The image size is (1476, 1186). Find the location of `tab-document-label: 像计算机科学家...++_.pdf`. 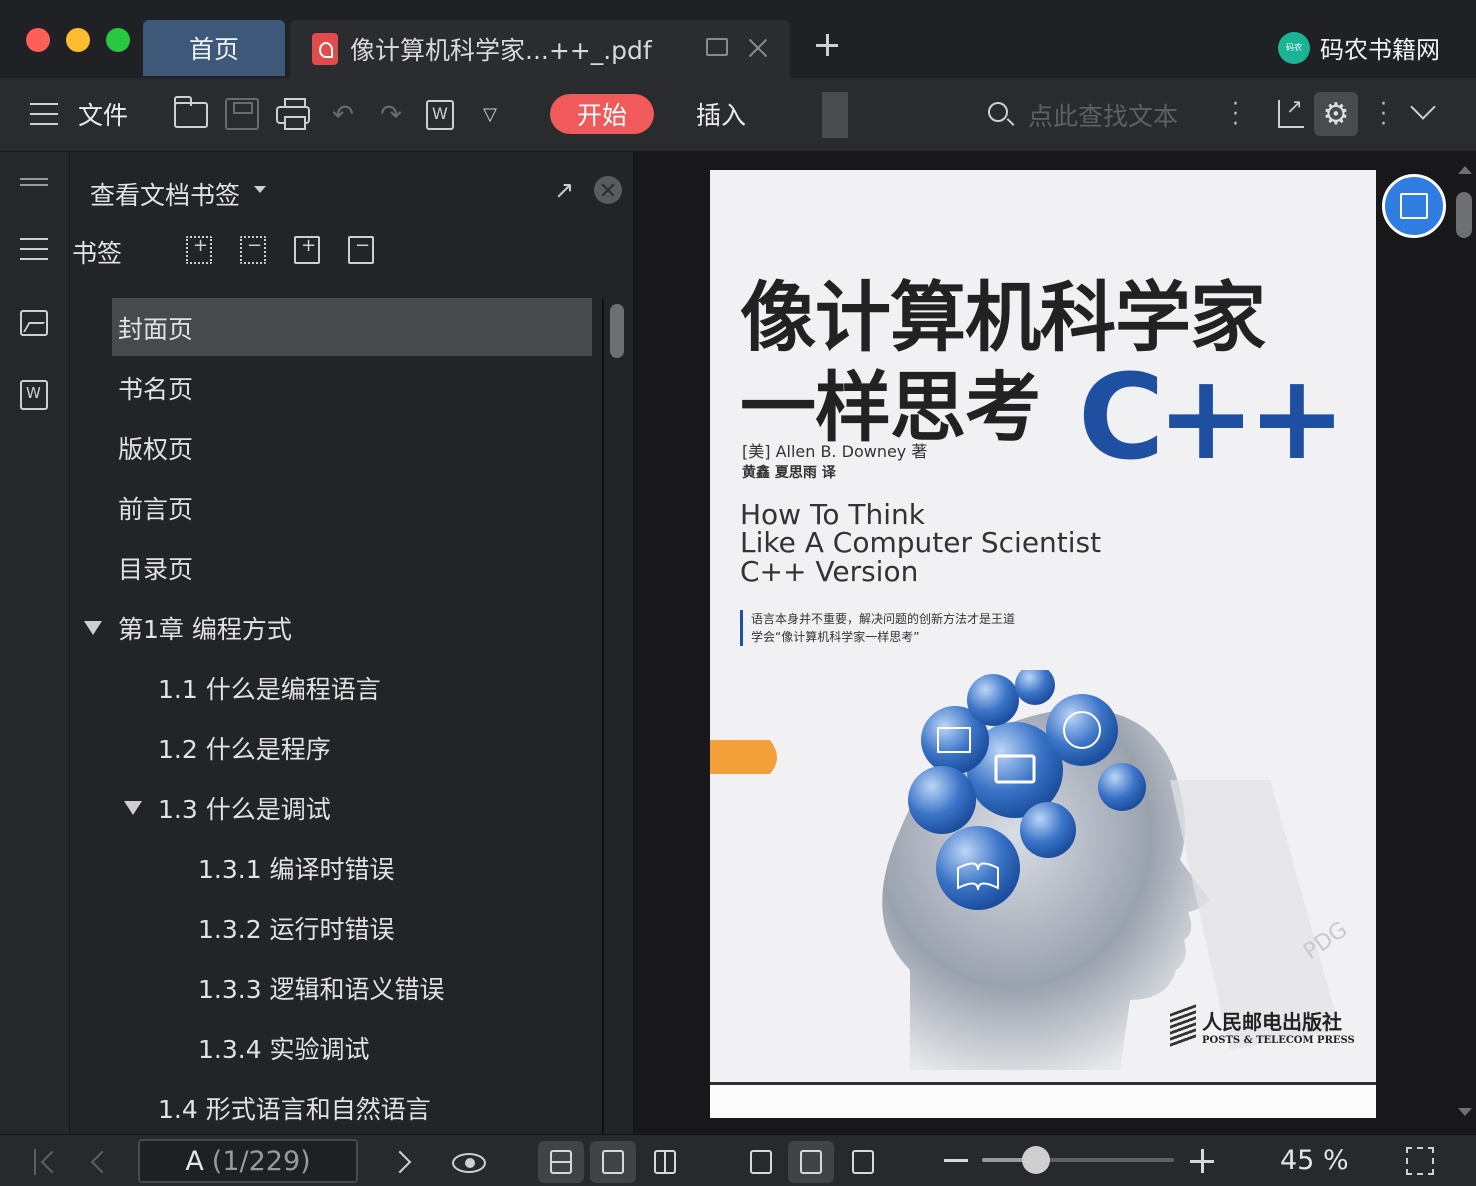

tab-document-label: 像计算机科学家...++_.pdf is located at coordinates (501, 50).